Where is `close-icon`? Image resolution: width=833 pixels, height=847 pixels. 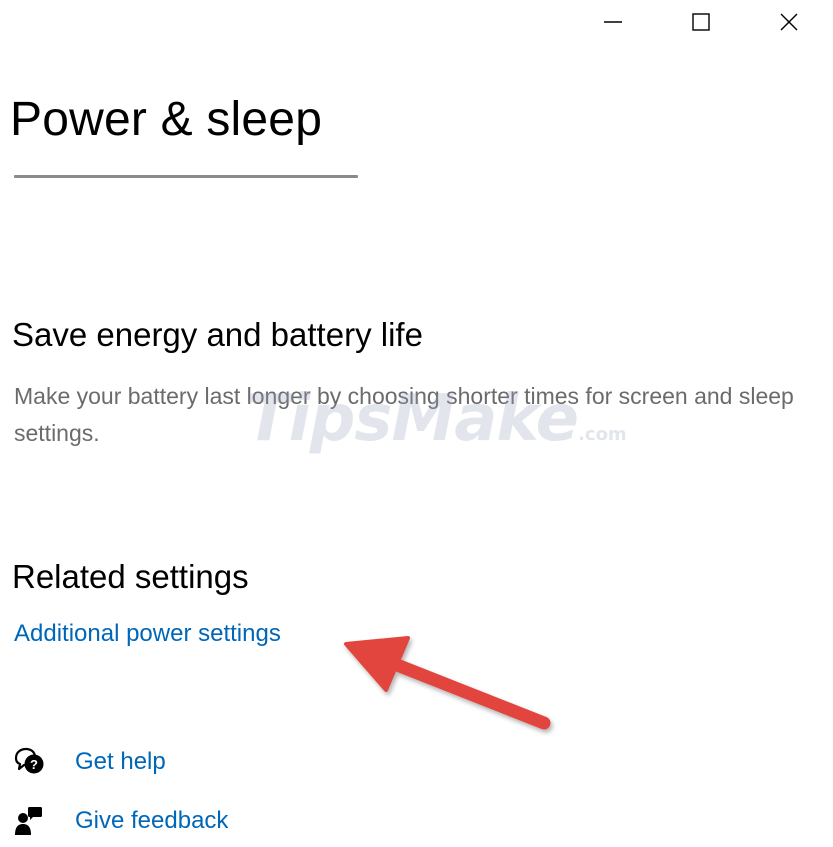
close-icon is located at coordinates (789, 22).